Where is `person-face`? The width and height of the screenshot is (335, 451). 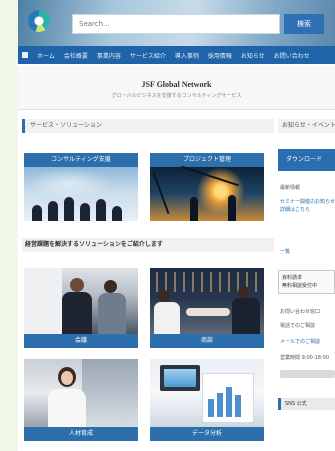 person-face is located at coordinates (67, 378).